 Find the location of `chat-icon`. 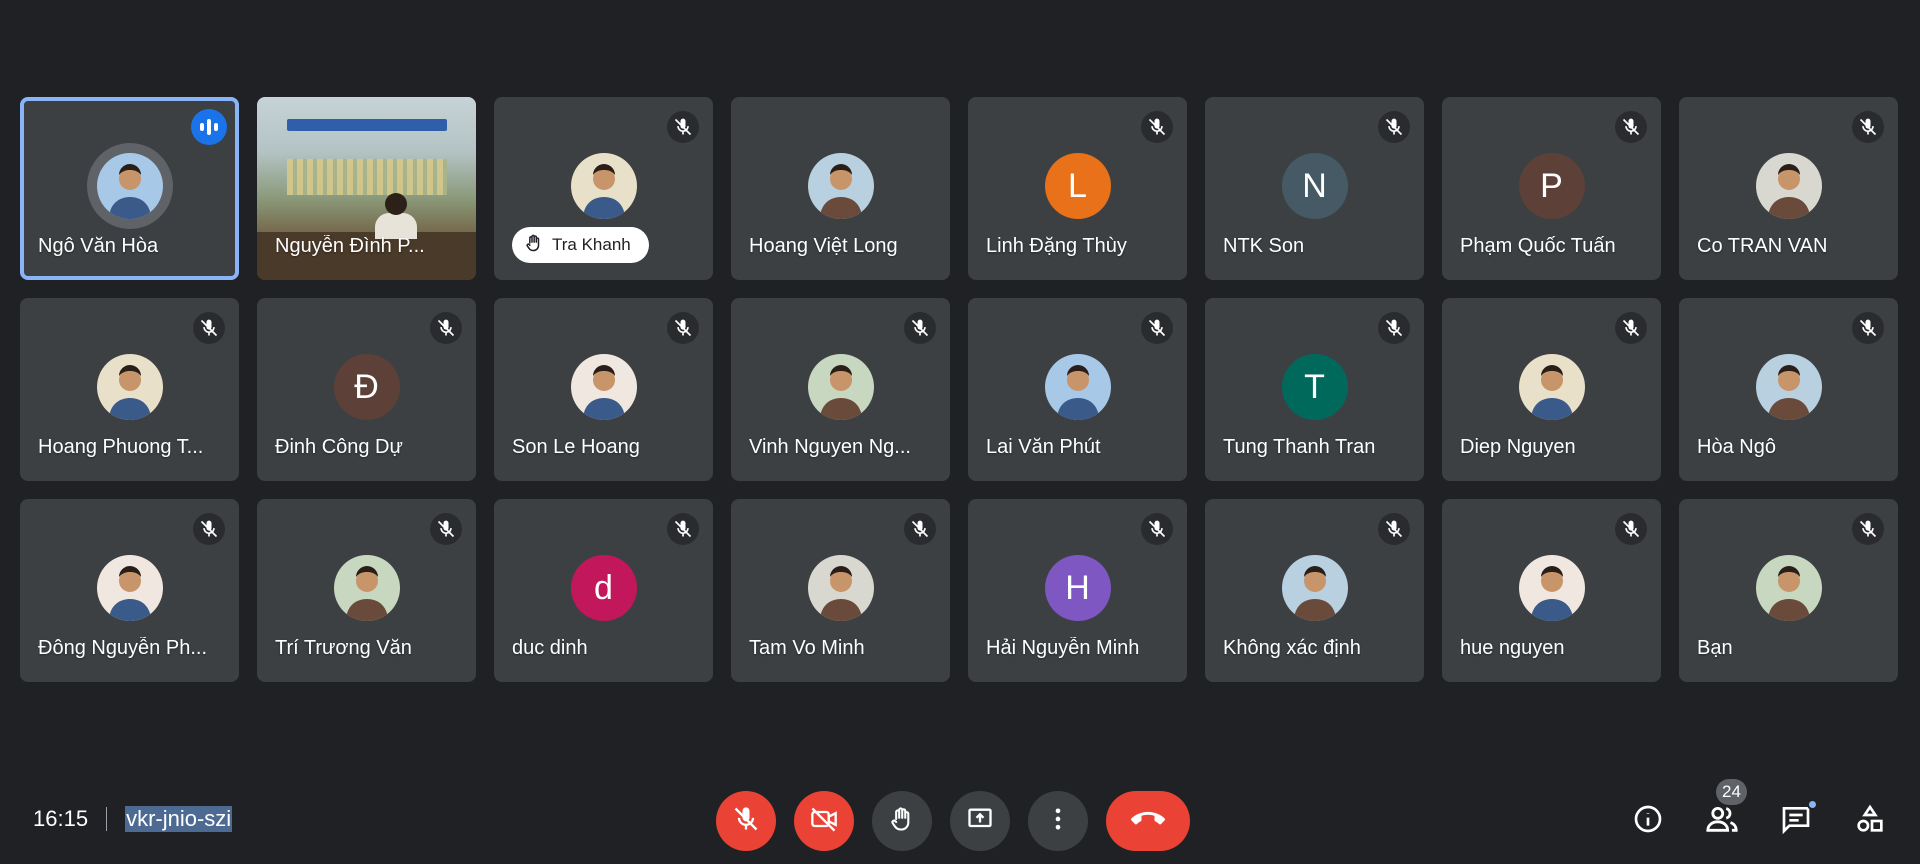

chat-icon is located at coordinates (1796, 821).